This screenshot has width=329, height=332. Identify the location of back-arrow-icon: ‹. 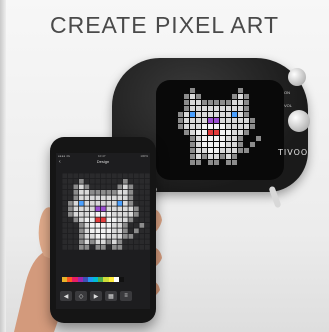
(60, 162).